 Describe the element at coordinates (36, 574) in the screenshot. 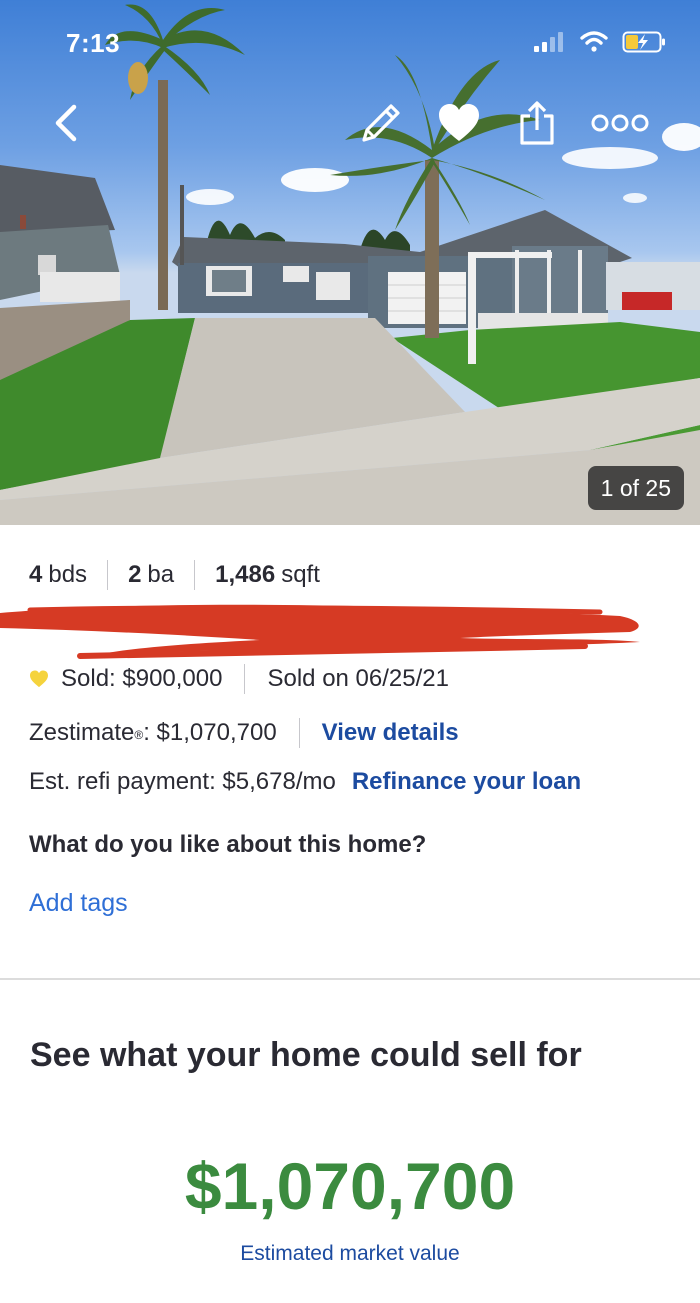

I see `beds-count: 4` at that location.